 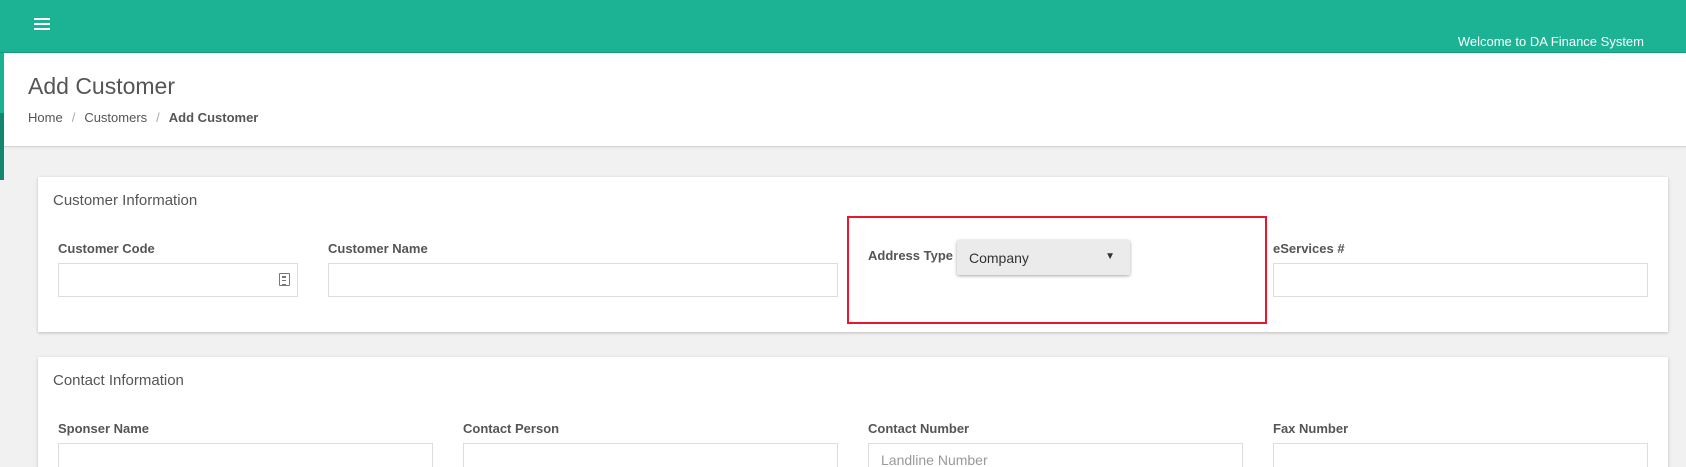 I want to click on fax-number-input, so click(x=1460, y=455).